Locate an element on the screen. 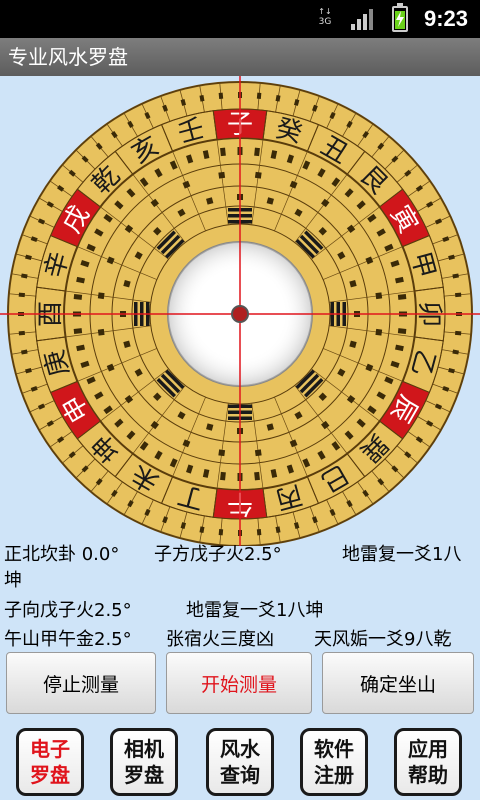  tab-label-line1: 相机 is located at coordinates (144, 749).